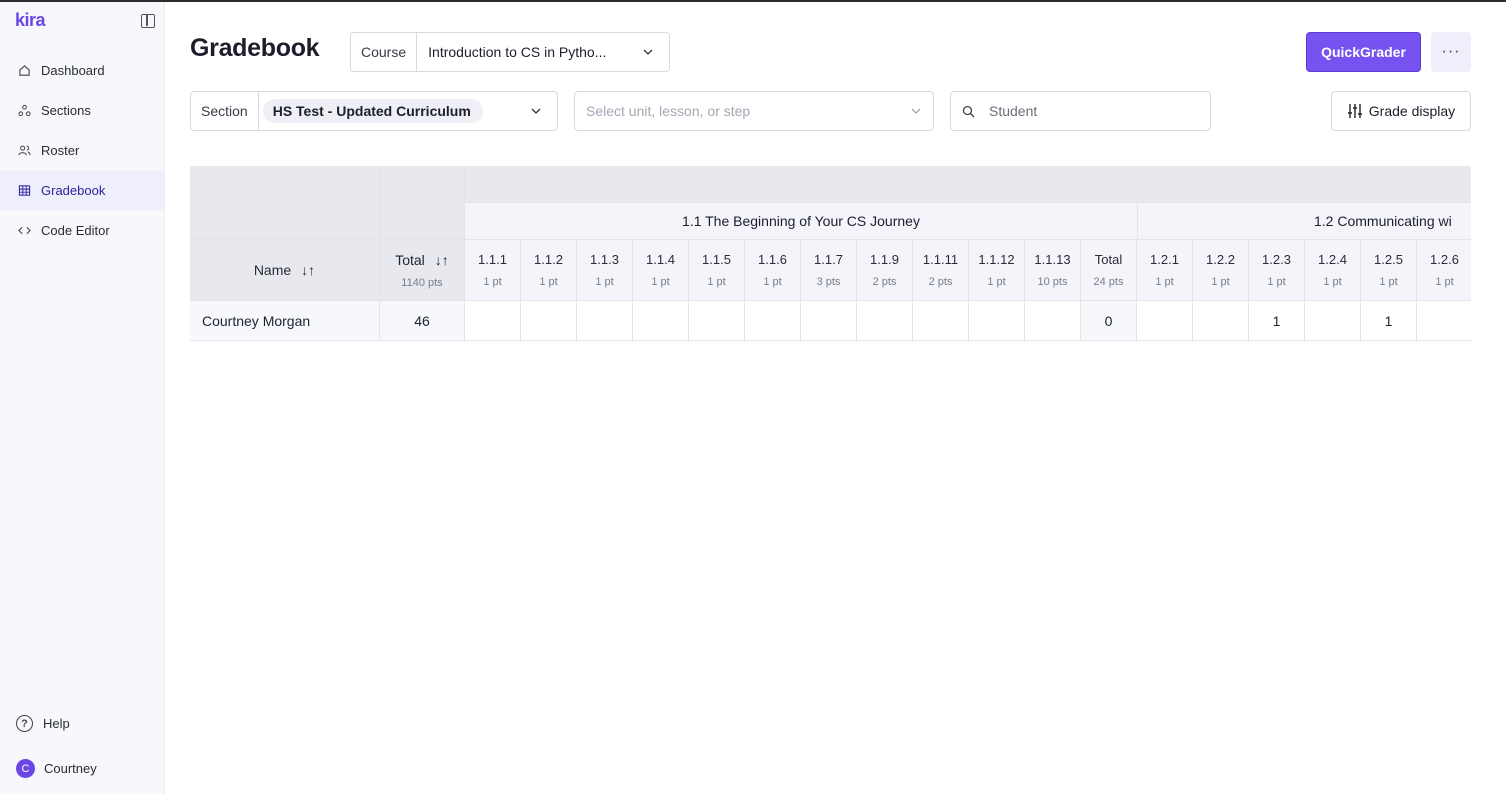 The width and height of the screenshot is (1506, 794). What do you see at coordinates (66, 110) in the screenshot?
I see `sidebar-item-label: Sections` at bounding box center [66, 110].